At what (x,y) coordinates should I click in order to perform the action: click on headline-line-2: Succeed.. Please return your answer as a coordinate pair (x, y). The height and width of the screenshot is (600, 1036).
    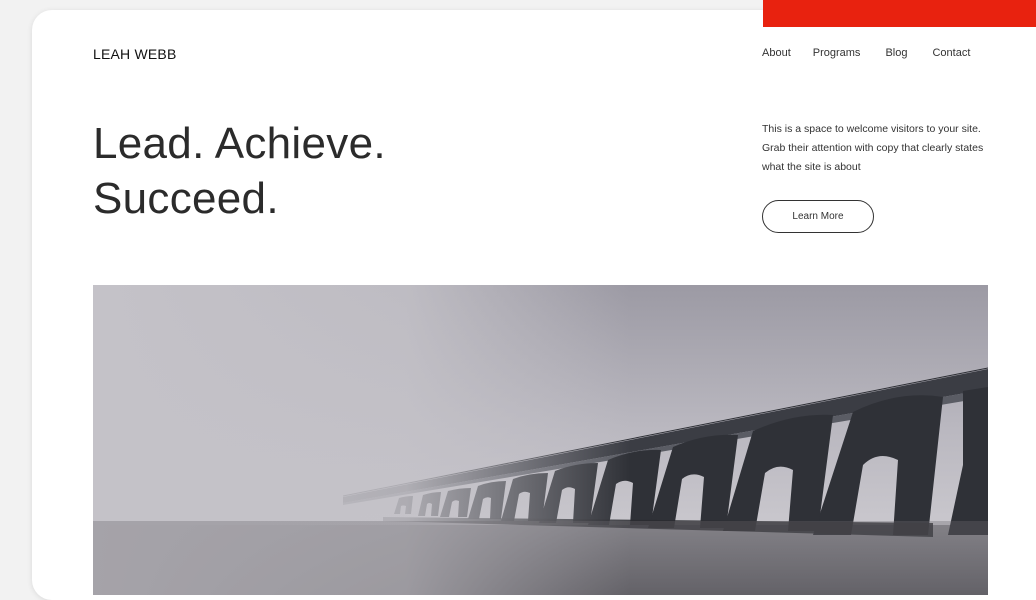
    Looking at the image, I should click on (186, 198).